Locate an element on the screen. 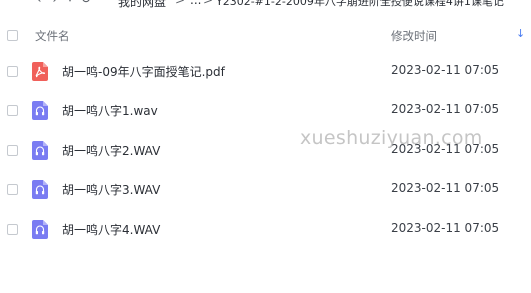 The width and height of the screenshot is (531, 293). arrow-down-icon: ↓ is located at coordinates (520, 33).